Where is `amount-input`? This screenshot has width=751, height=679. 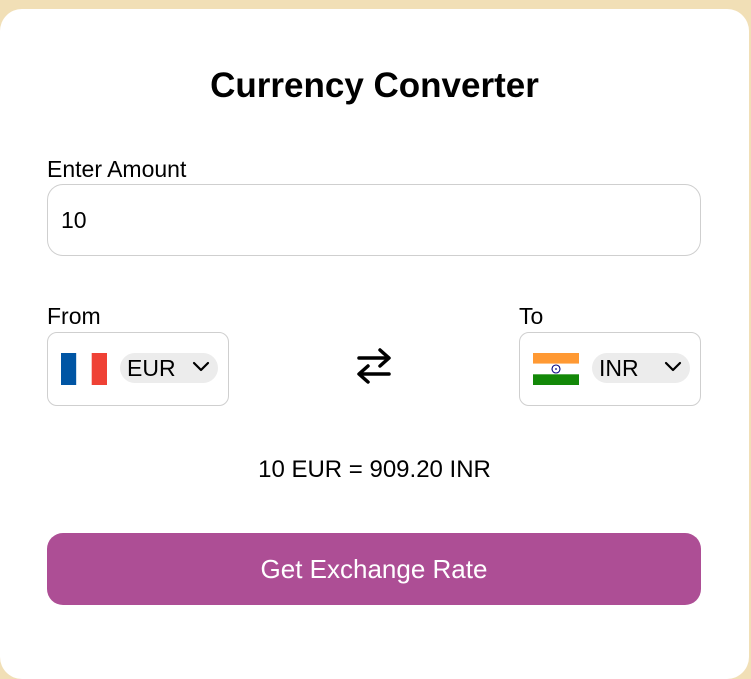 amount-input is located at coordinates (374, 220).